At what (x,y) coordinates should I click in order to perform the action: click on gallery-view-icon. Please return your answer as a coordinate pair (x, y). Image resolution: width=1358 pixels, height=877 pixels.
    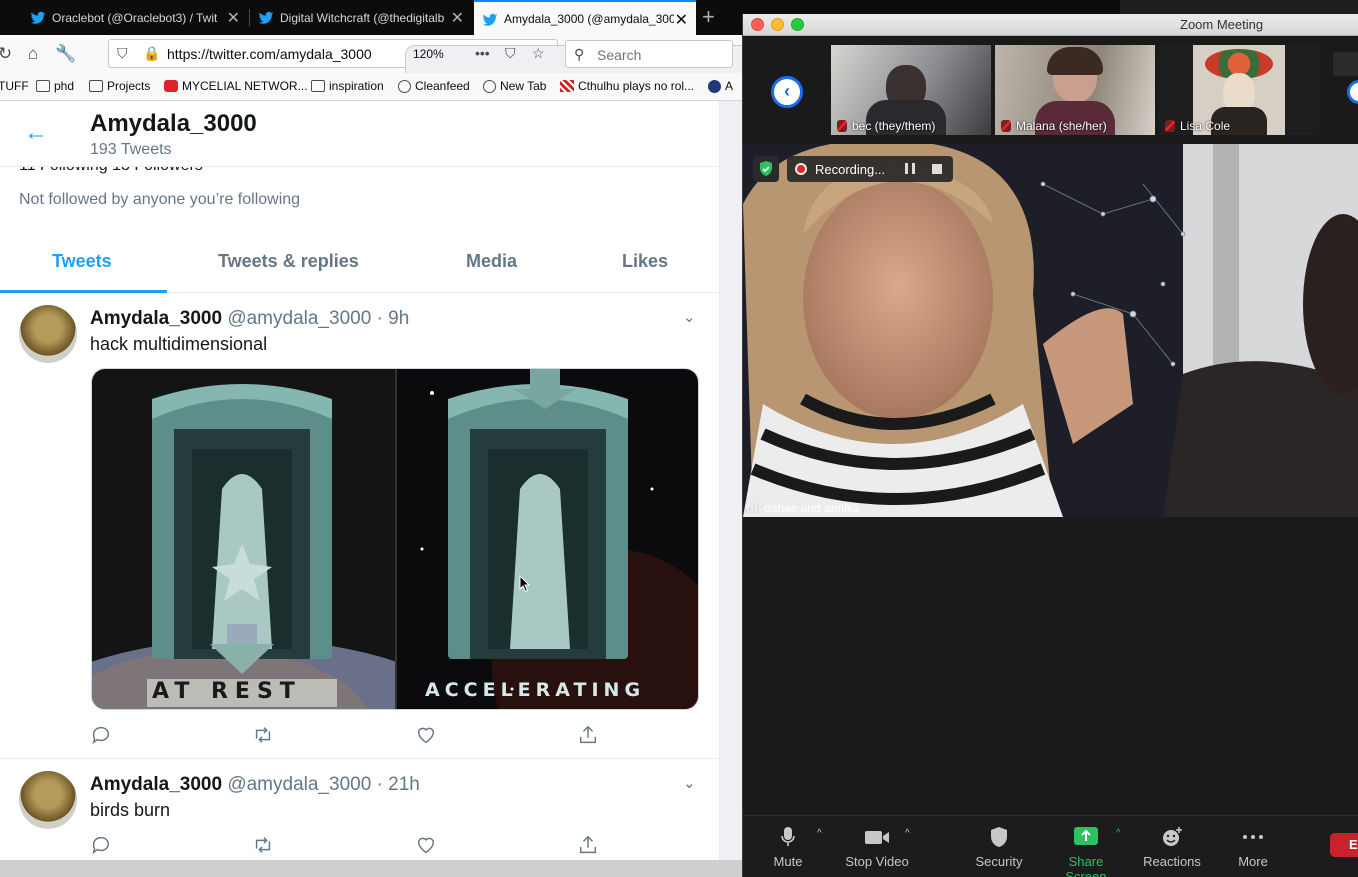
    Looking at the image, I should click on (1345, 64).